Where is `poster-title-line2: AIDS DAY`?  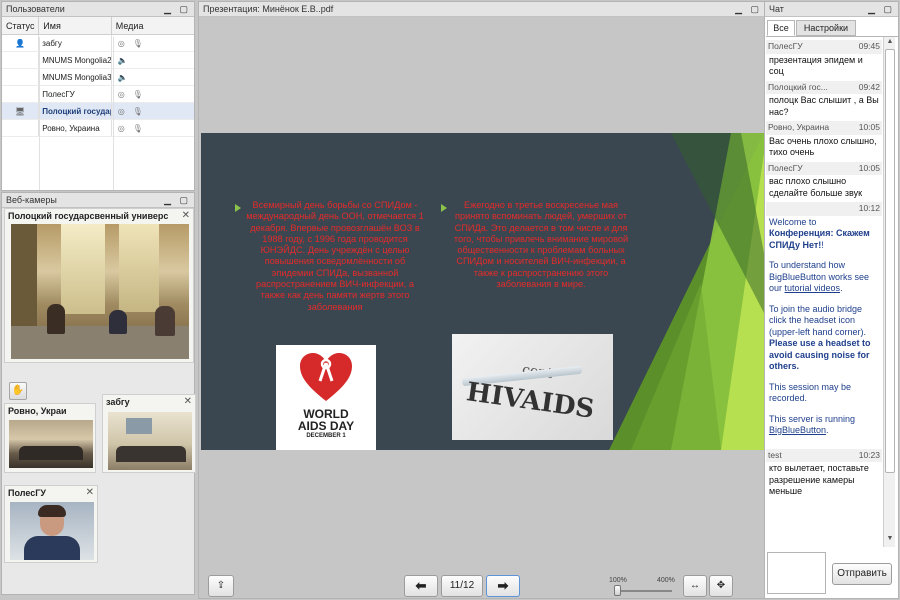 poster-title-line2: AIDS DAY is located at coordinates (326, 426).